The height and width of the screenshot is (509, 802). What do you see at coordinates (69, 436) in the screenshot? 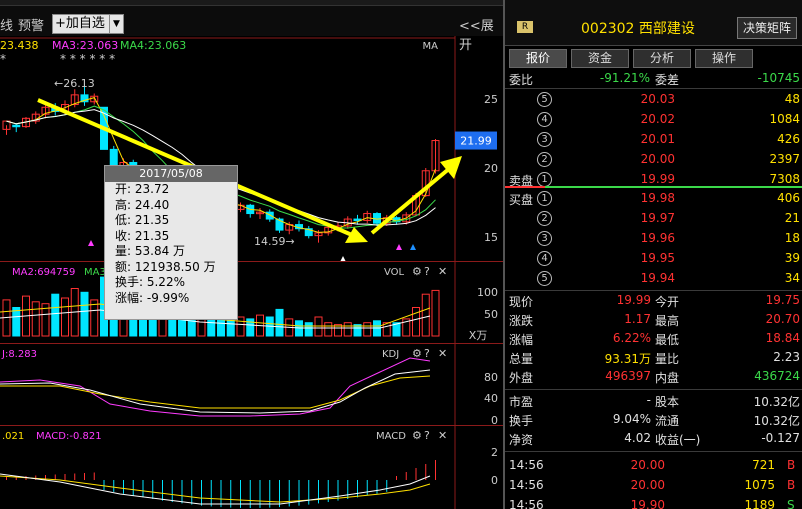
I see `macd-legend-2: MACD:-0.821` at bounding box center [69, 436].